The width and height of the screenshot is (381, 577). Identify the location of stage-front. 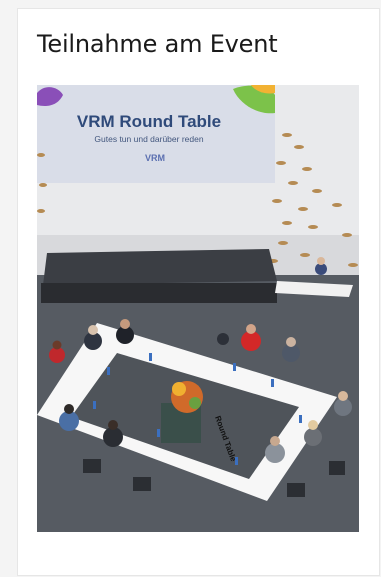
(159, 293).